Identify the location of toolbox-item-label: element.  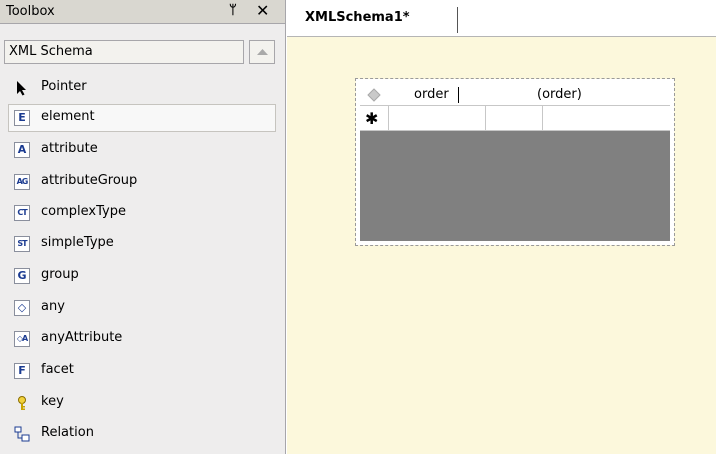
(68, 116).